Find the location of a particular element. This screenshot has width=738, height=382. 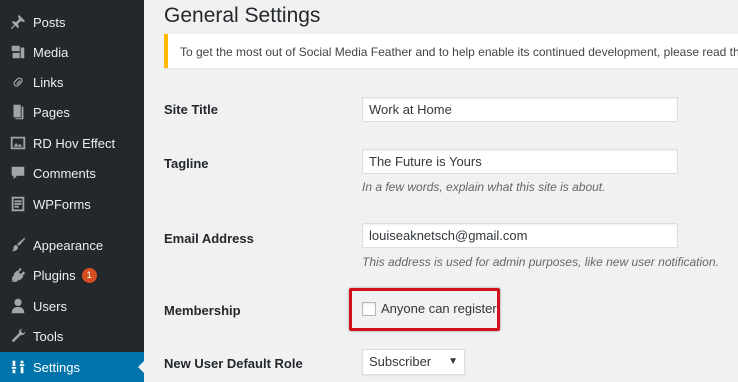

sidebar-item-users: Users is located at coordinates (72, 306).